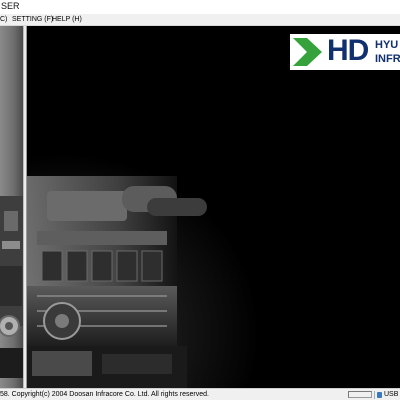 Image resolution: width=400 pixels, height=400 pixels. I want to click on logo-word-1: HYU, so click(387, 45).